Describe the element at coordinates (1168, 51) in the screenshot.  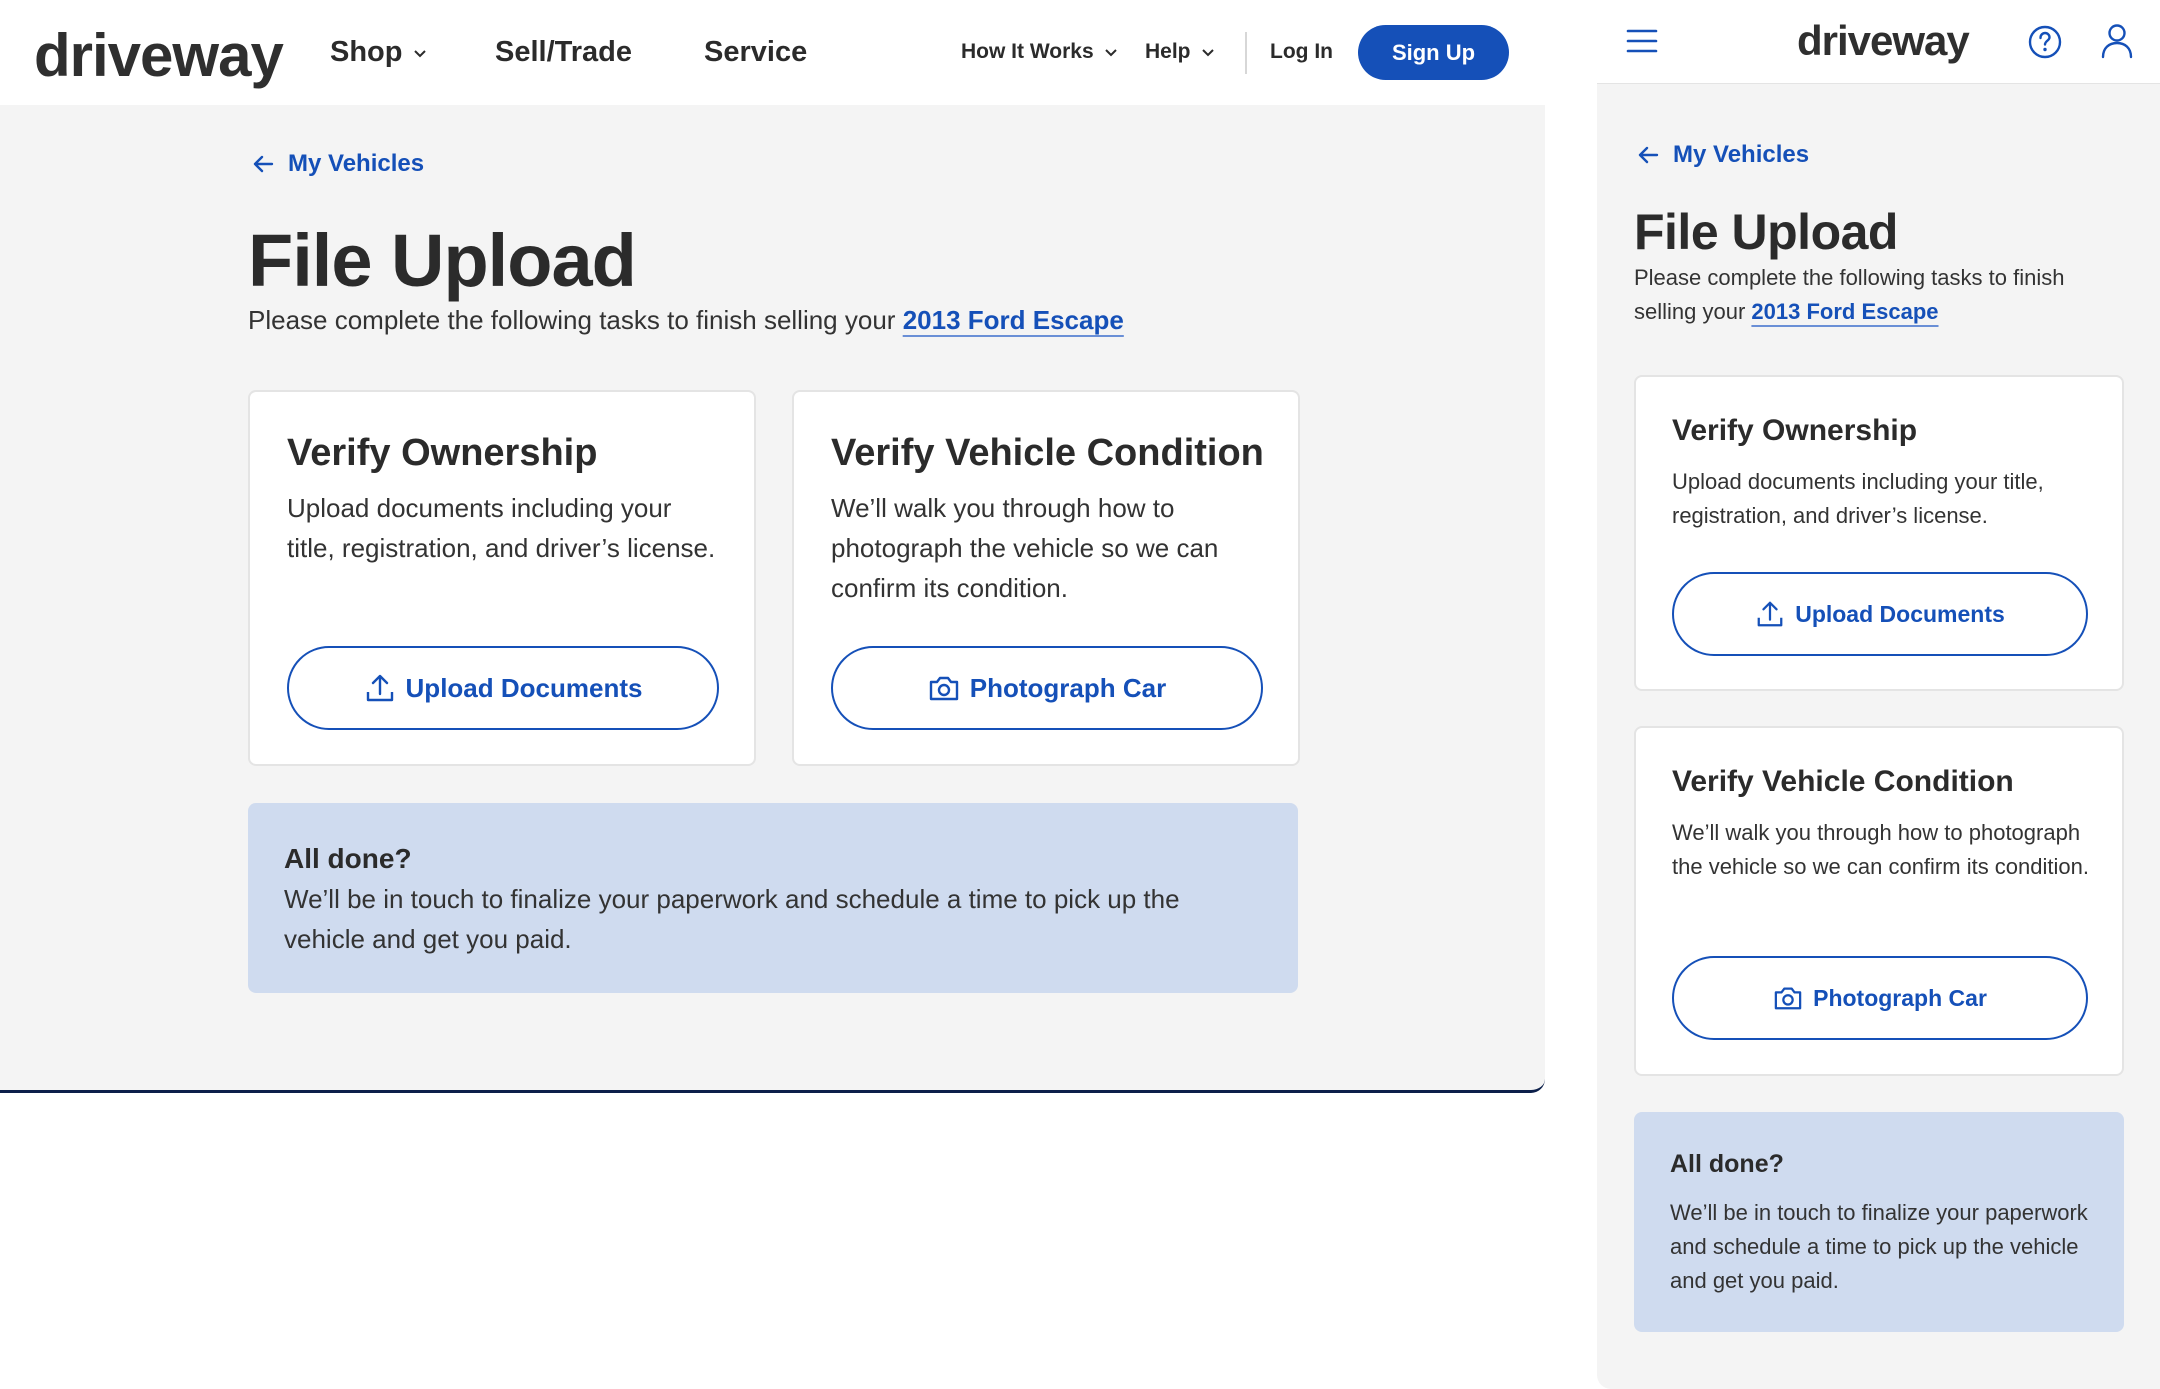
I see `nav-help-label: Help` at that location.